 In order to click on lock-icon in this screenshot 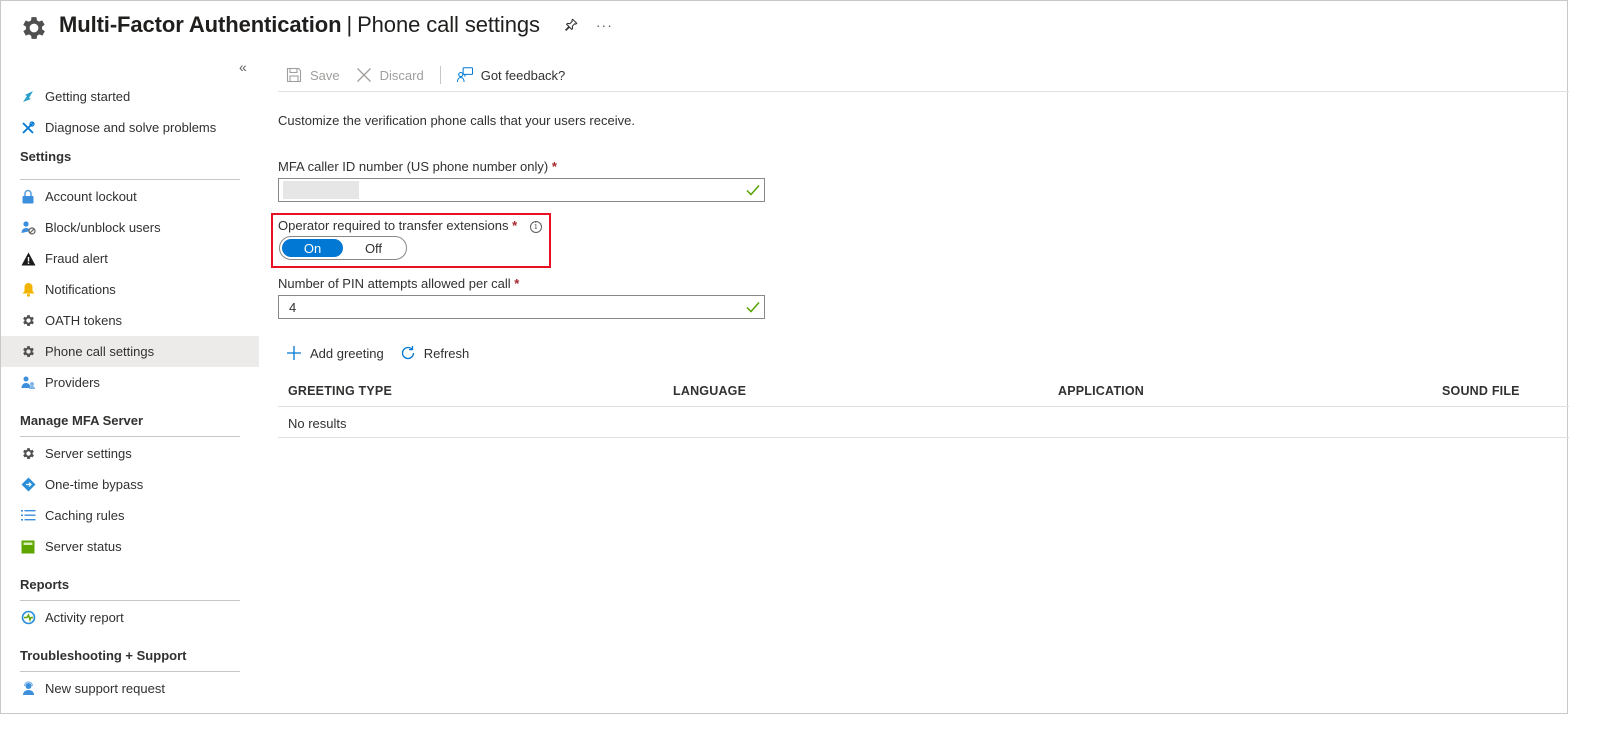, I will do `click(28, 197)`.